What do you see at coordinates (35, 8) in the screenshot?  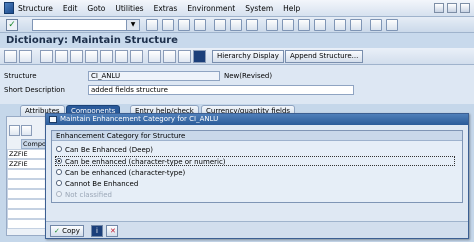 I see `menu-structure: Structure` at bounding box center [35, 8].